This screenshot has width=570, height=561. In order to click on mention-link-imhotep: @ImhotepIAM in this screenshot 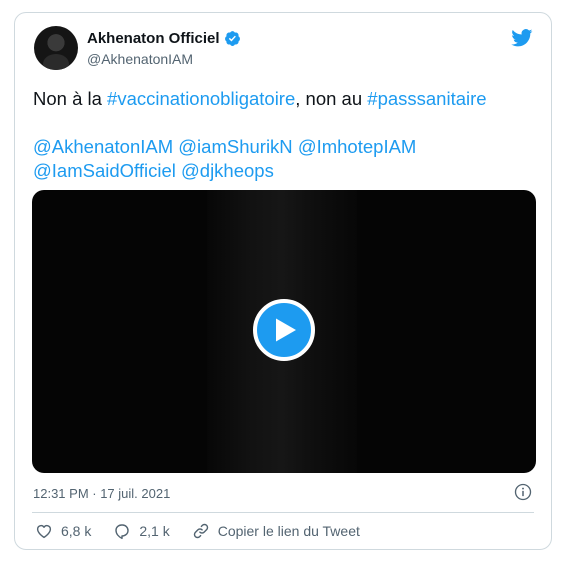, I will do `click(357, 146)`.